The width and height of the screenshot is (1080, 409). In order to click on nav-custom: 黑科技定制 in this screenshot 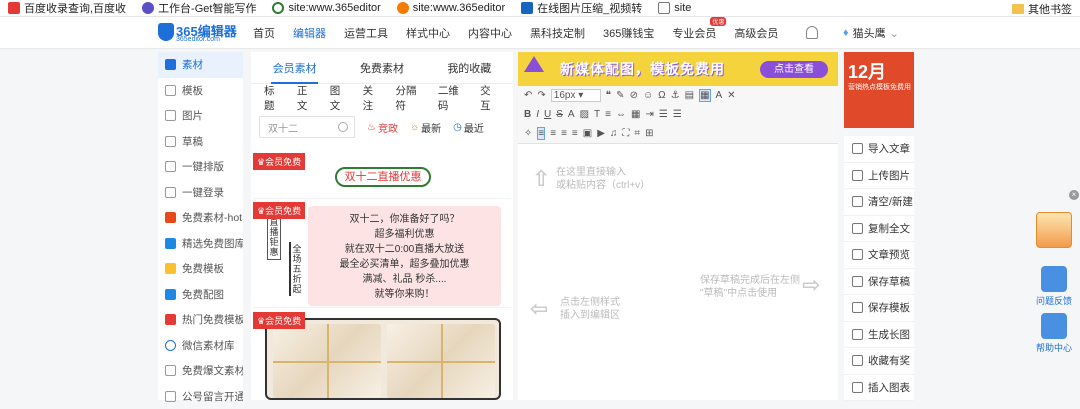, I will do `click(557, 33)`.